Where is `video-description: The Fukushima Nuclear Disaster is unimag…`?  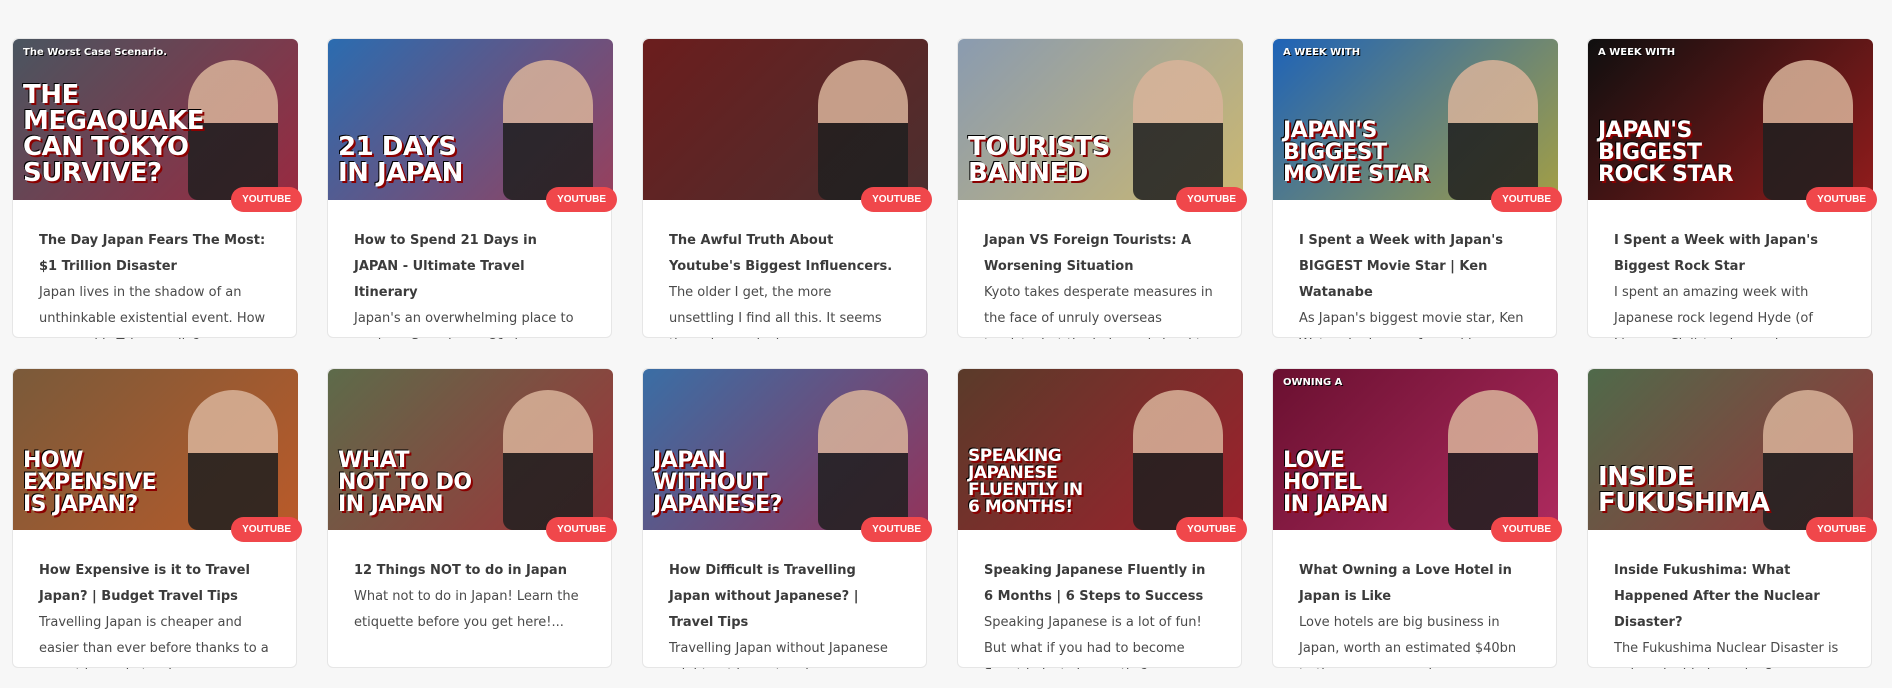
video-description: The Fukushima Nuclear Disaster is unimag… is located at coordinates (1726, 655).